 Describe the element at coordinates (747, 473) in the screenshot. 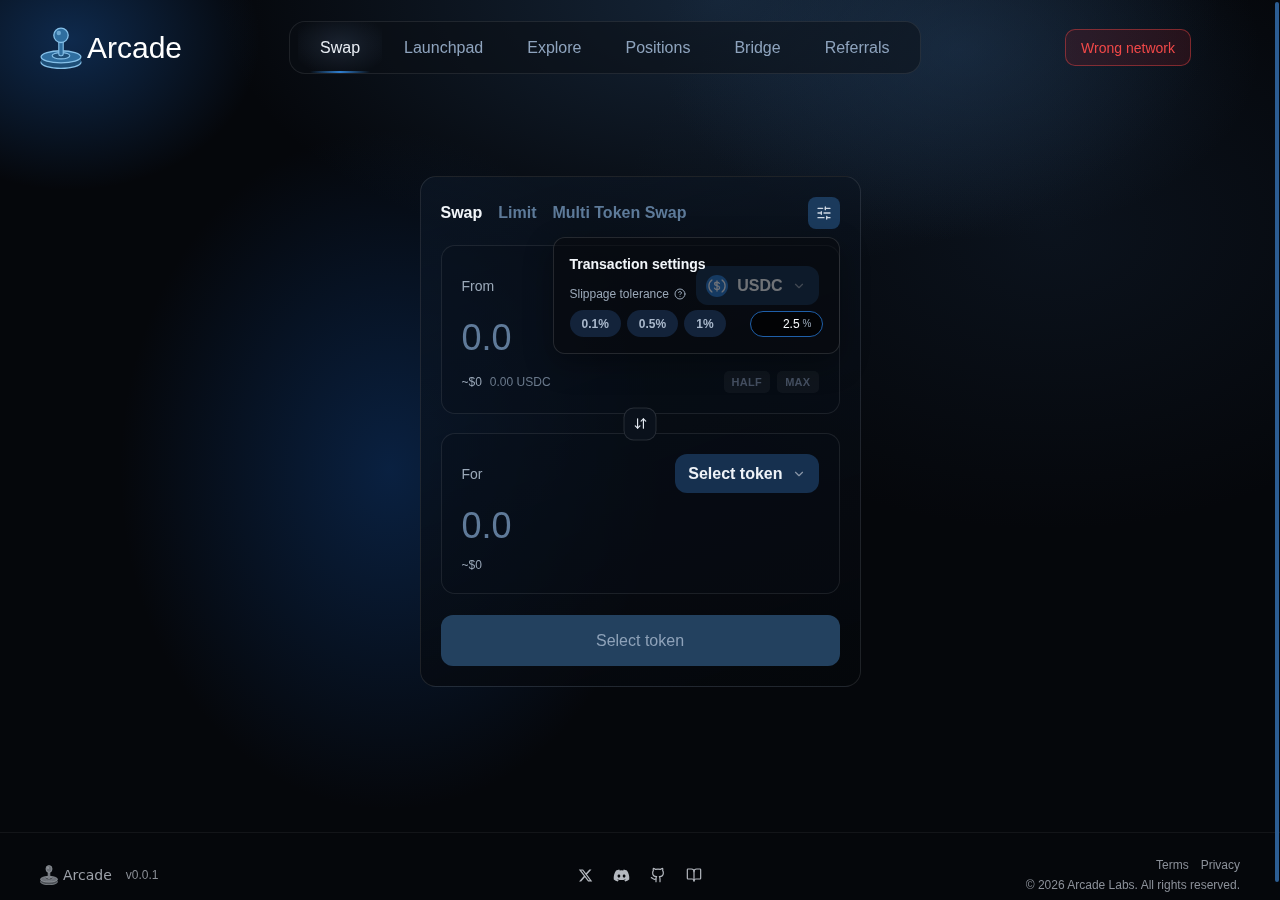

I see `token-select-button: Select token` at that location.